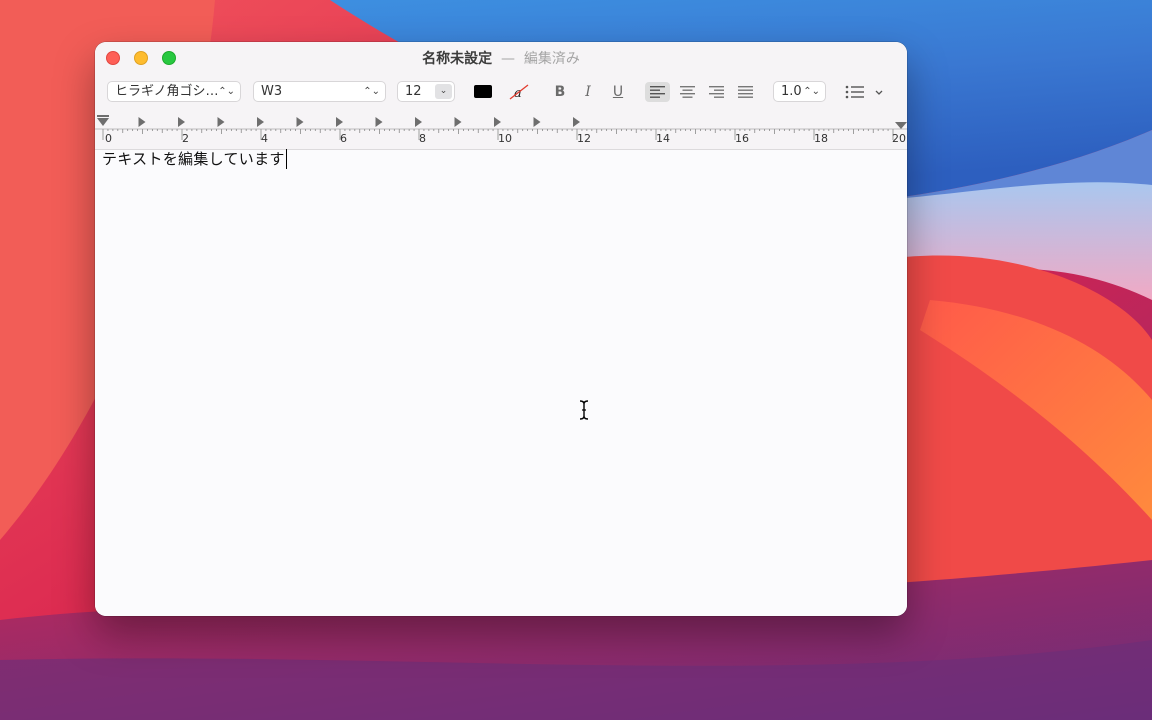 The height and width of the screenshot is (720, 1152). Describe the element at coordinates (865, 92) in the screenshot. I see `list-style-button` at that location.